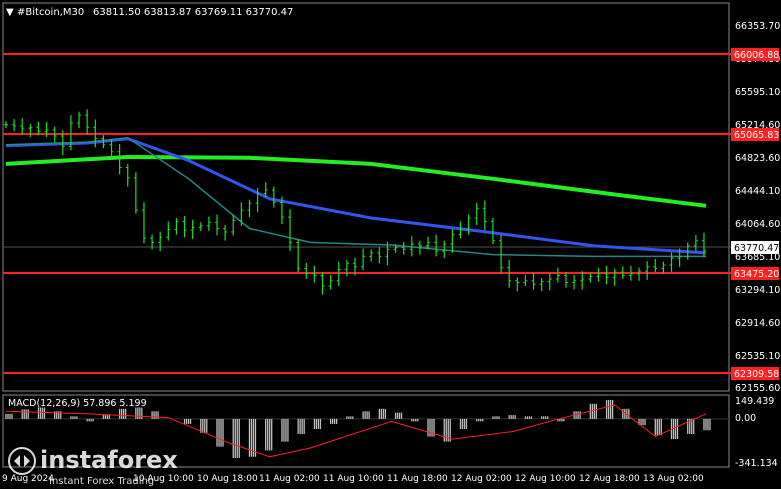  Describe the element at coordinates (50, 12) in the screenshot. I see `header-symbol: #Bitcoin,M30` at that location.